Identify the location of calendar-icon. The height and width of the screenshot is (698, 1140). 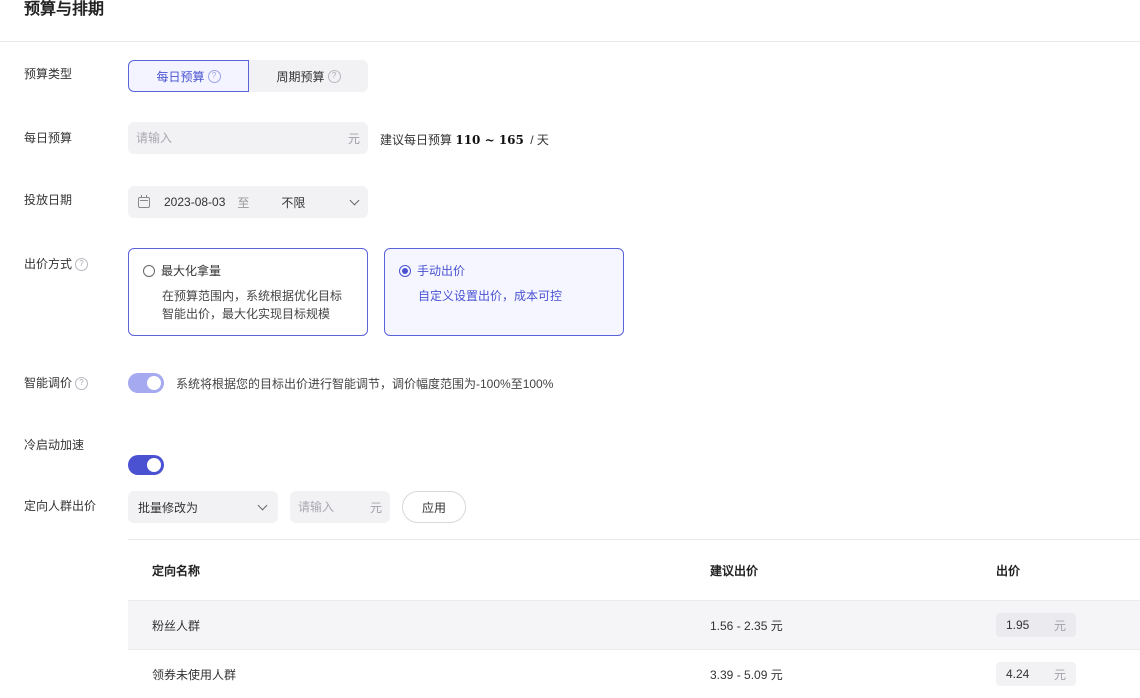
(144, 201).